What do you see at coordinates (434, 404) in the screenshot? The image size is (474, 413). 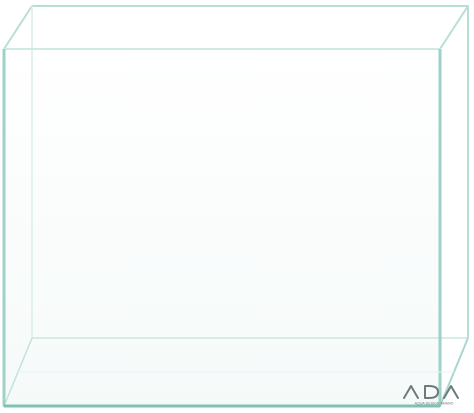 I see `logo-tagline: AQUA DESIGN AMANO` at bounding box center [434, 404].